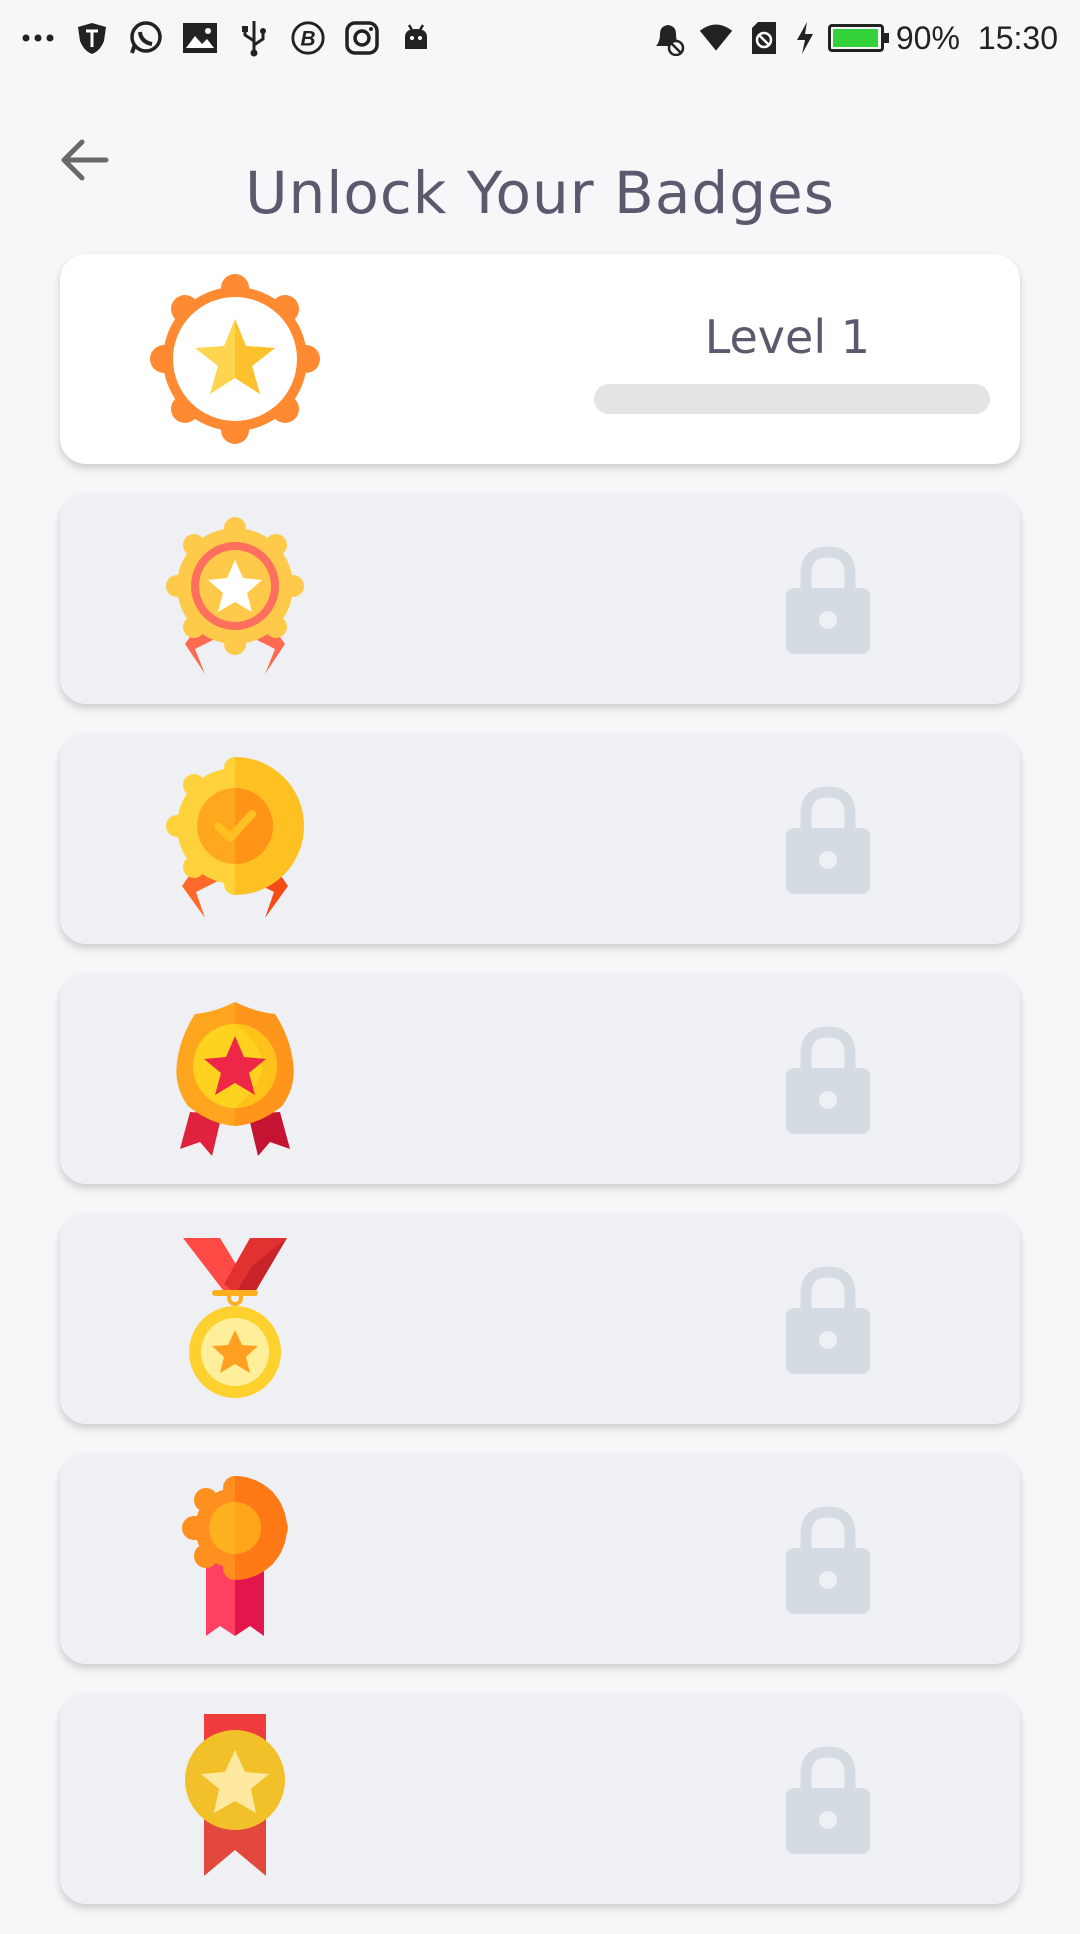 The image size is (1080, 1934). I want to click on alarm-off-icon, so click(668, 38).